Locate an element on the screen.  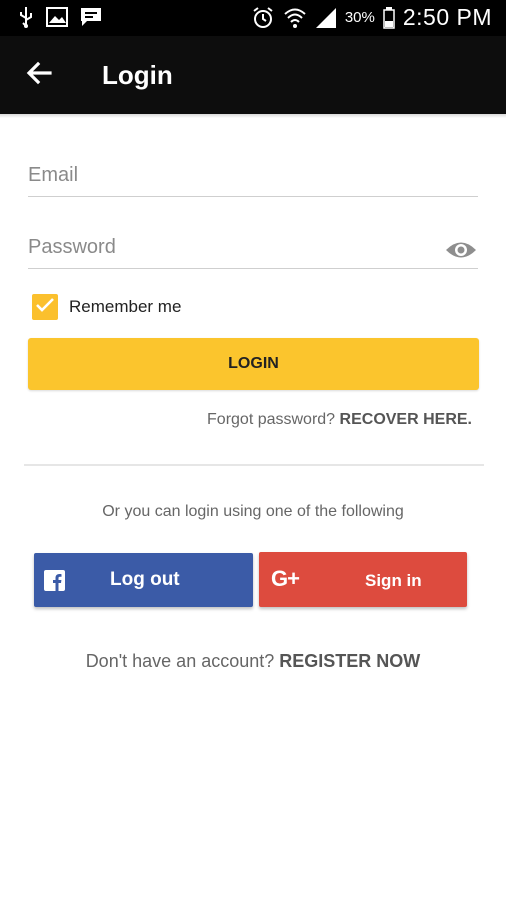
forgot-password-row: Forgot password? RECOVER HERE. is located at coordinates (339, 420).